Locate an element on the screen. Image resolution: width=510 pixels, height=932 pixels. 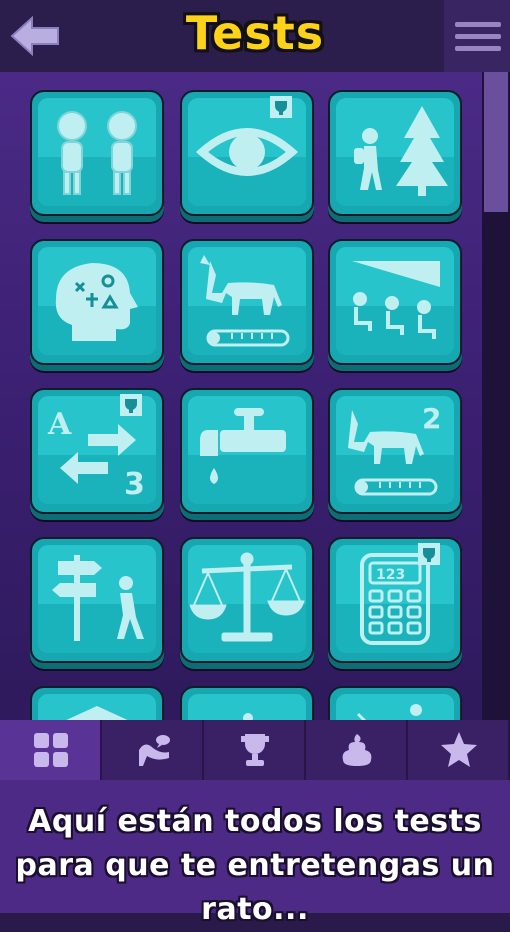
test-tile-donkey is located at coordinates (247, 302).